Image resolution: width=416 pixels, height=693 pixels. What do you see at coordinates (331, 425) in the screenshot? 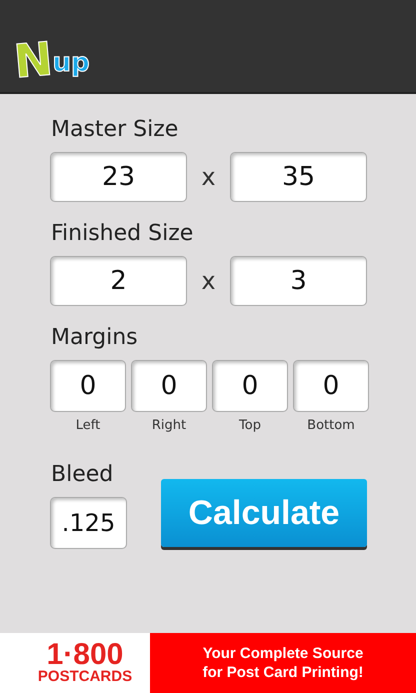
I see `margin-caption: Bottom` at bounding box center [331, 425].